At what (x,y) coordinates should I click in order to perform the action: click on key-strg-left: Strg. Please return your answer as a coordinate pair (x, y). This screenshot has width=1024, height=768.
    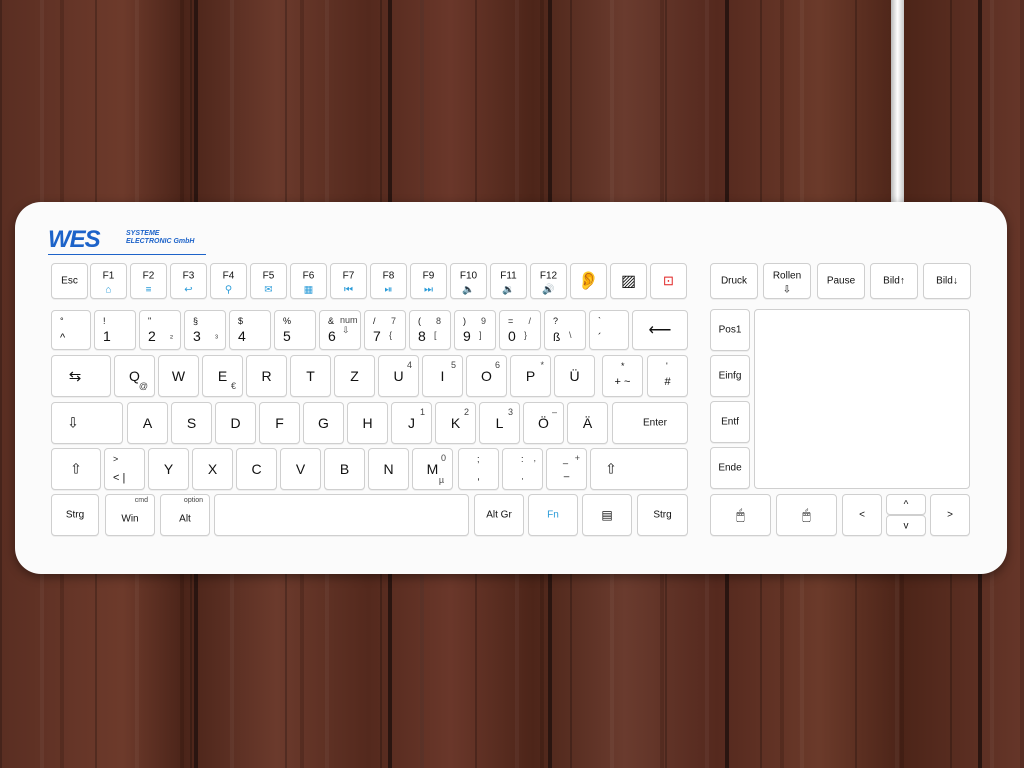
    Looking at the image, I should click on (75, 515).